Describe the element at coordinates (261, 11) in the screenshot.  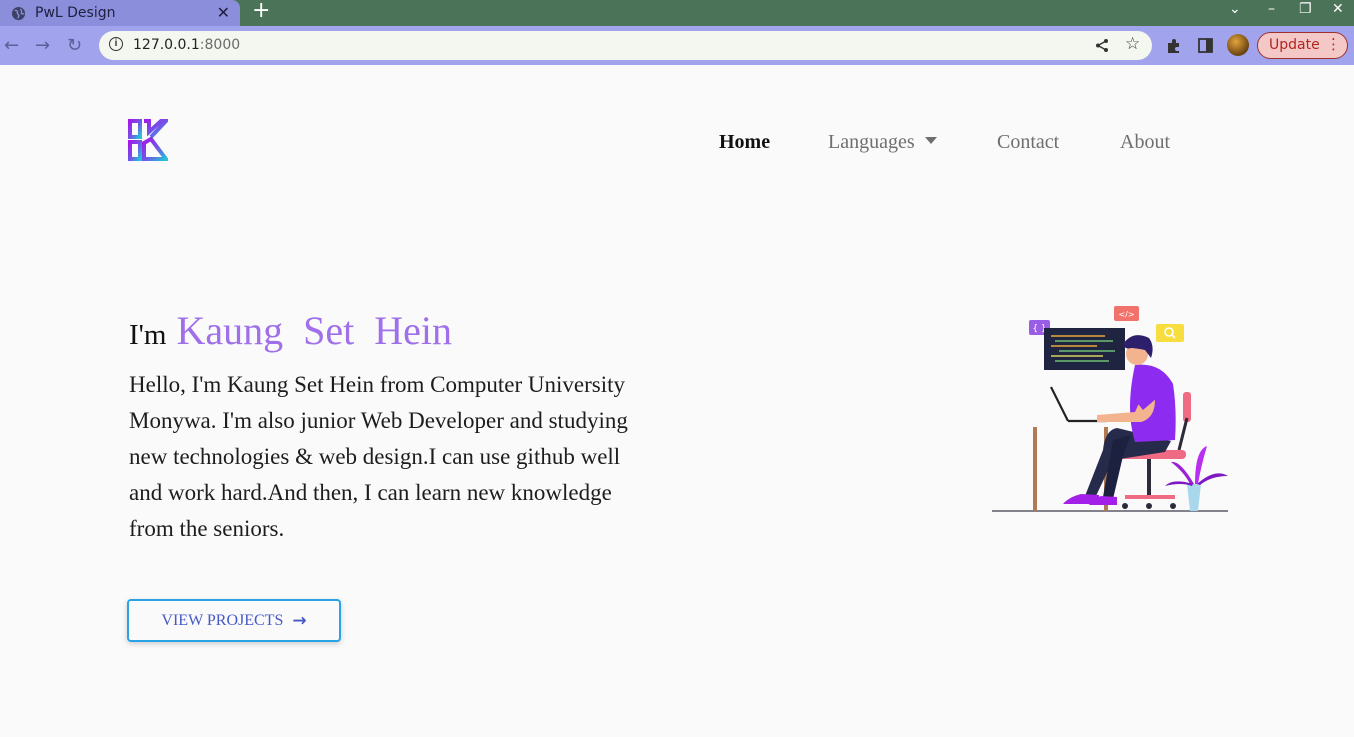
I see `new-tab-button: +` at that location.